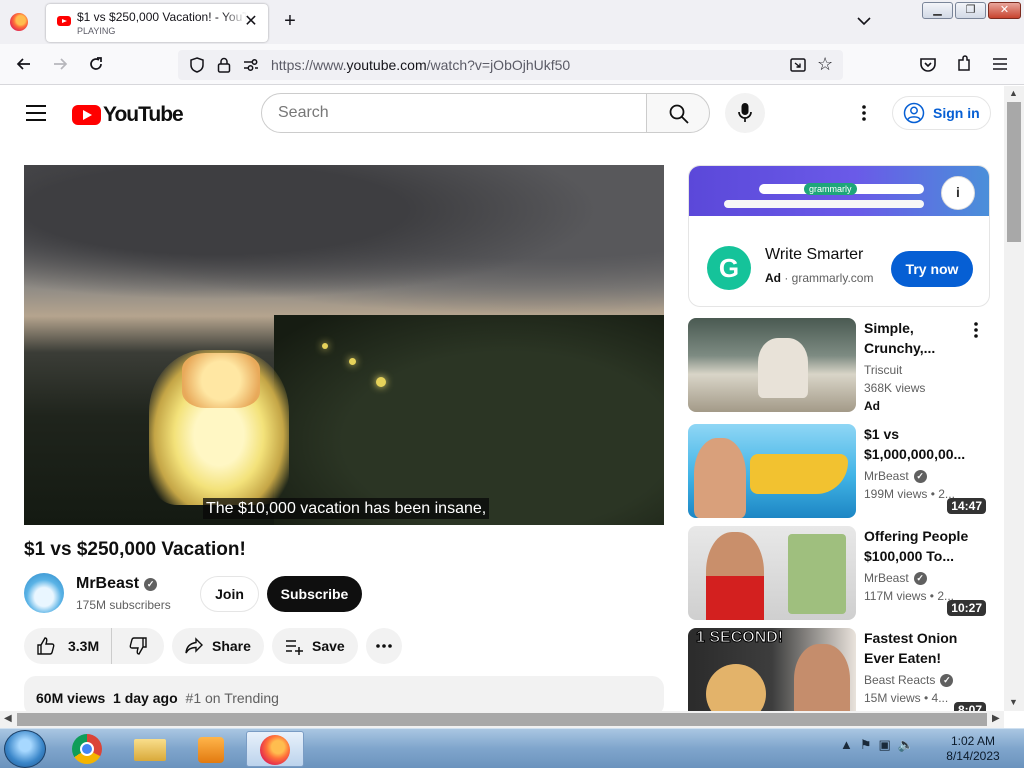 This screenshot has width=1024, height=768. I want to click on description-box: 60M views 1 day ago #1 on Trending, so click(344, 696).